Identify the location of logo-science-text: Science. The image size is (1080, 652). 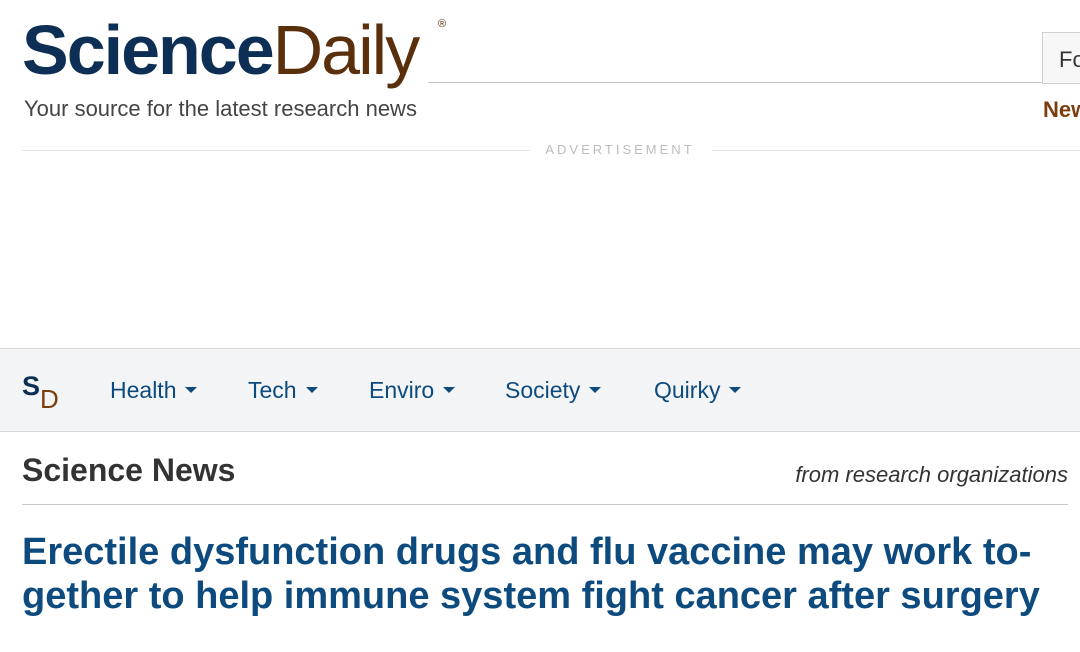
(148, 50).